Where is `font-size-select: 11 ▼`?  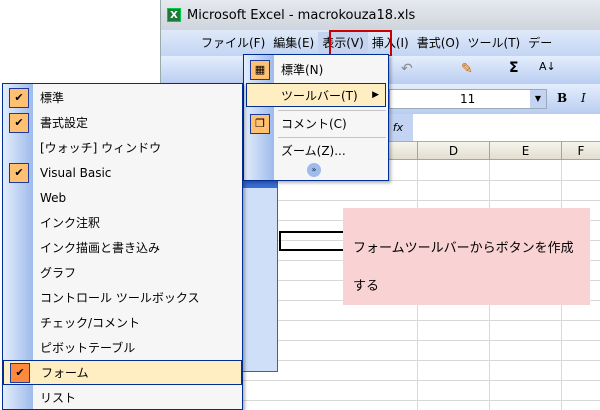 font-size-select: 11 ▼ is located at coordinates (468, 99).